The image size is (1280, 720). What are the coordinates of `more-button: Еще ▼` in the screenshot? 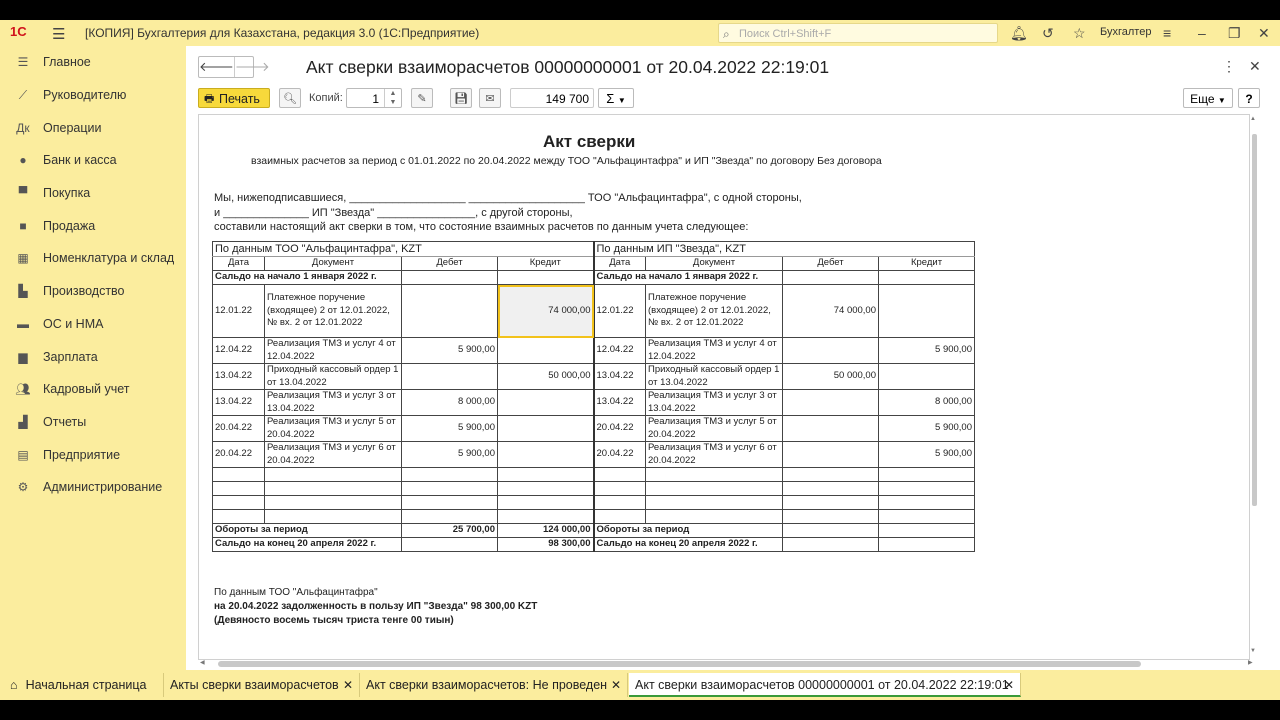 It's located at (1208, 98).